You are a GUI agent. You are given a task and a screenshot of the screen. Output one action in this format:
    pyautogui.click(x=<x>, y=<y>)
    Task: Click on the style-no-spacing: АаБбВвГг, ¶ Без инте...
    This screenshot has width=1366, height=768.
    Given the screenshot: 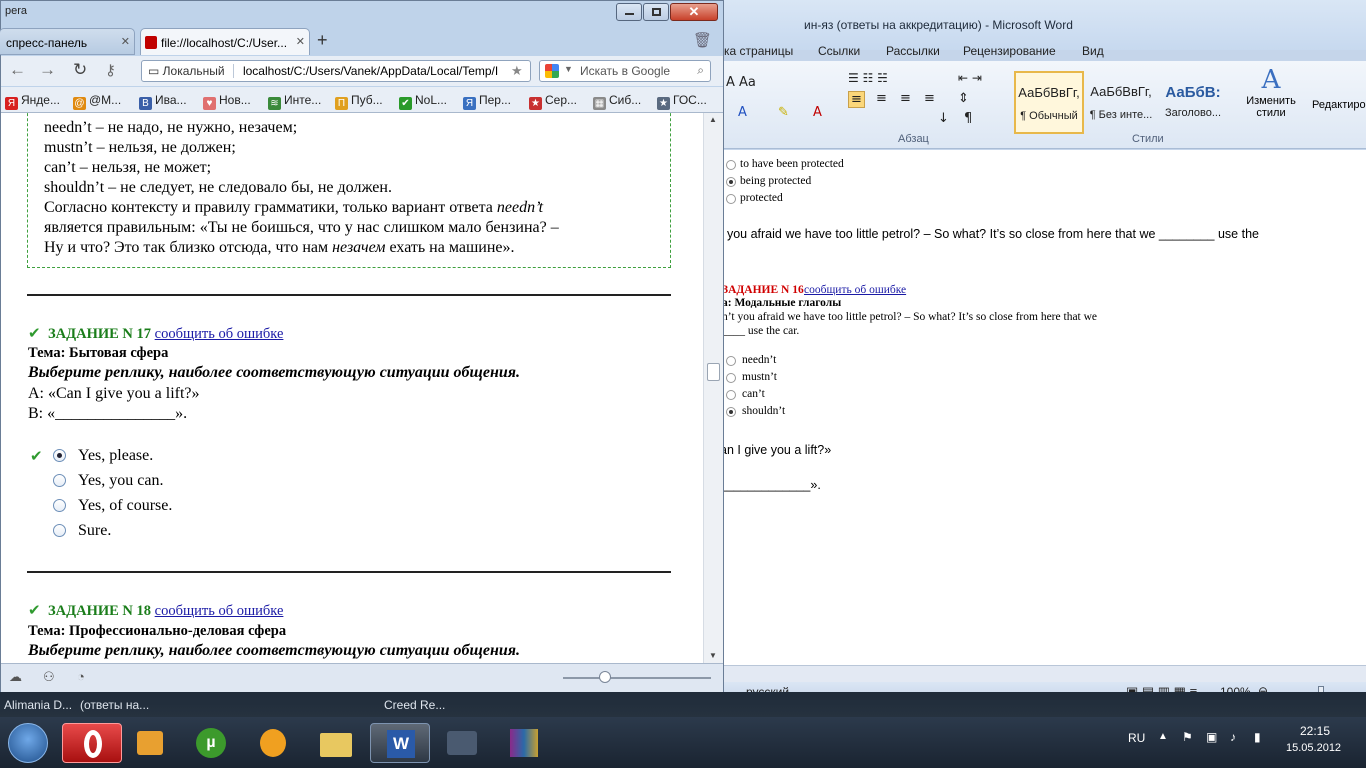 What is the action you would take?
    pyautogui.click(x=1121, y=102)
    